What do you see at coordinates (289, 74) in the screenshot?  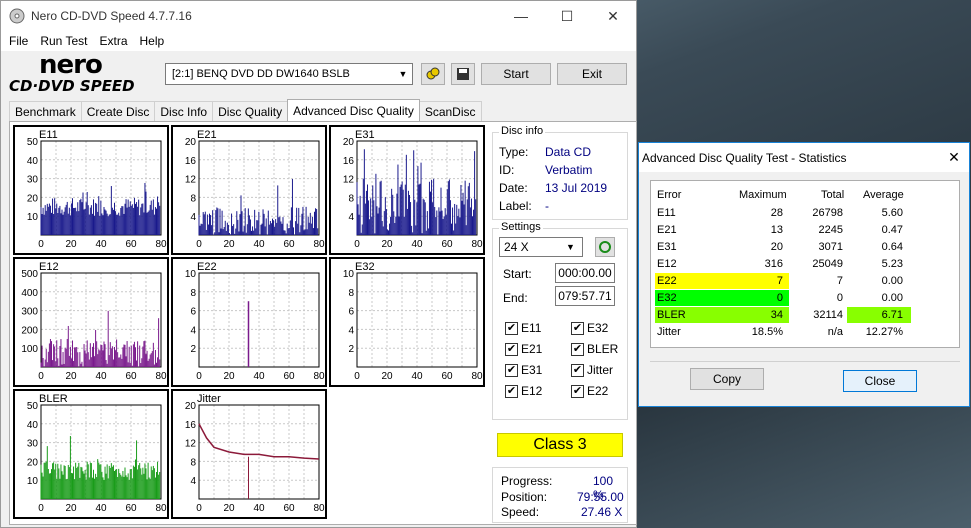 I see `drive-select: [2:1] BENQ DVD DD DW1640 BSLB ▼` at bounding box center [289, 74].